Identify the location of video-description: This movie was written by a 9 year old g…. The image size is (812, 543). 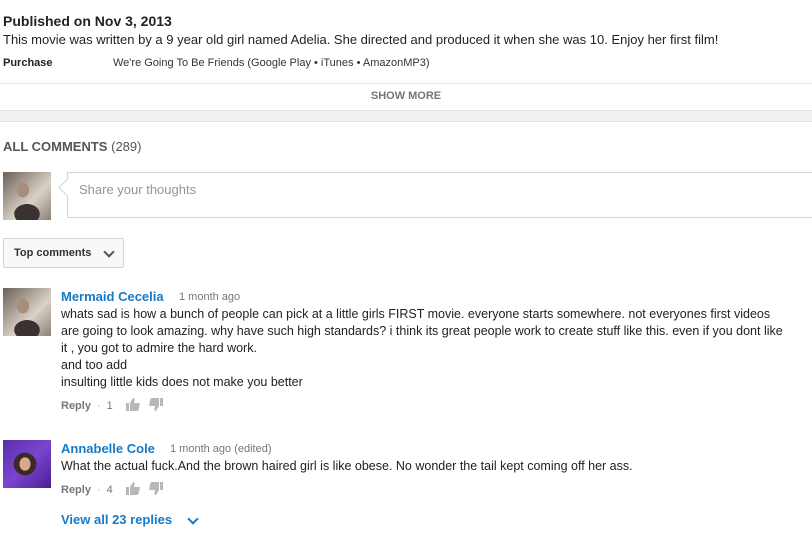
(361, 39).